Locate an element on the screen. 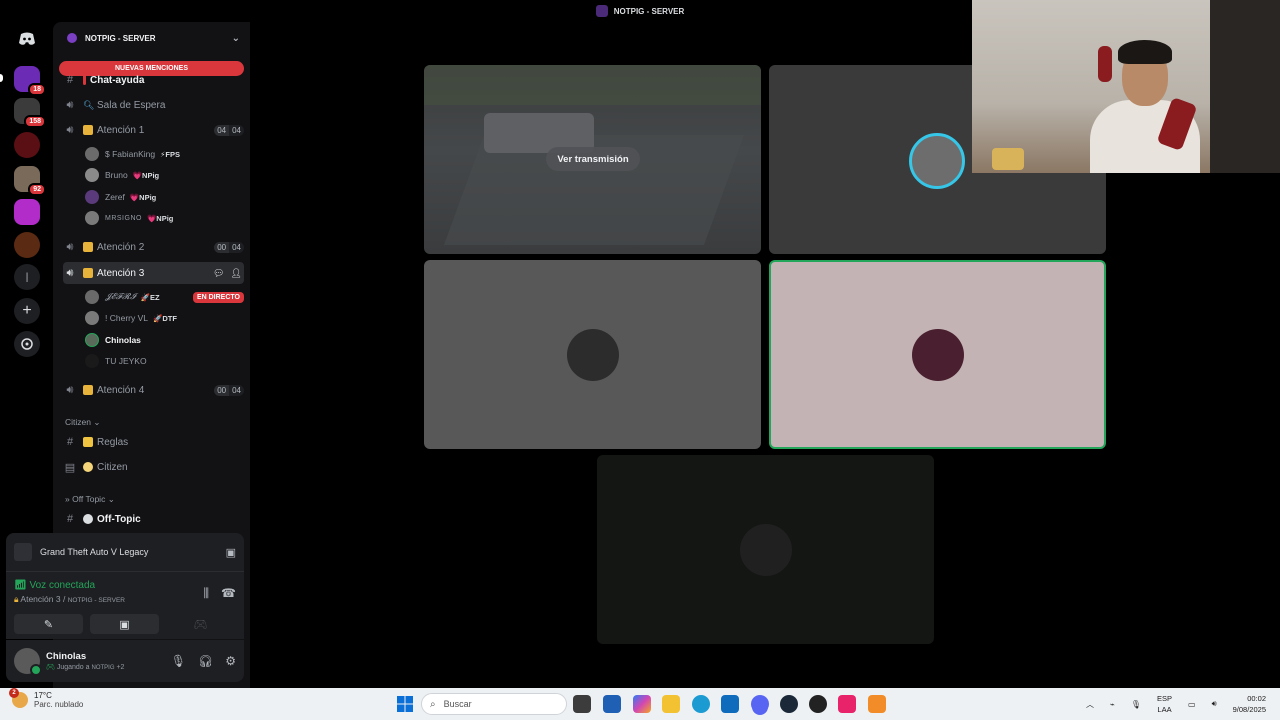 This screenshot has width=1280, height=720. user-tag: 🚀DTF is located at coordinates (165, 318).